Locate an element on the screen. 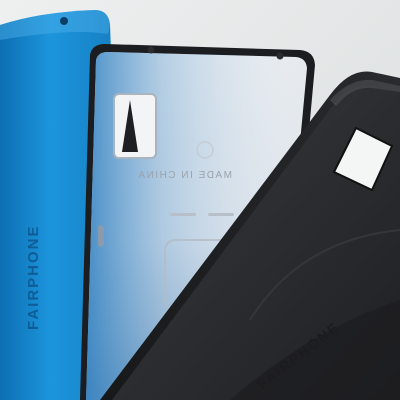  blue-cover-brand-text: FAIRPHONE is located at coordinates (33, 277).